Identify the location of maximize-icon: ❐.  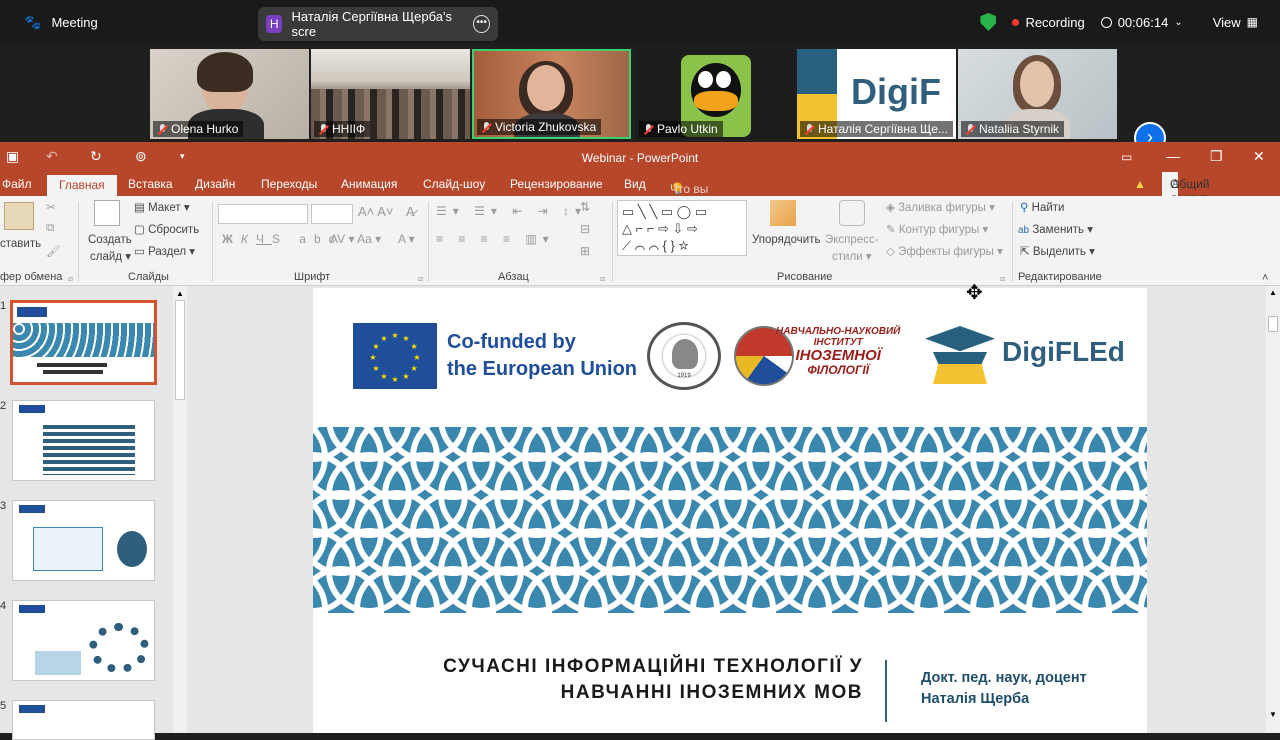
(1216, 156).